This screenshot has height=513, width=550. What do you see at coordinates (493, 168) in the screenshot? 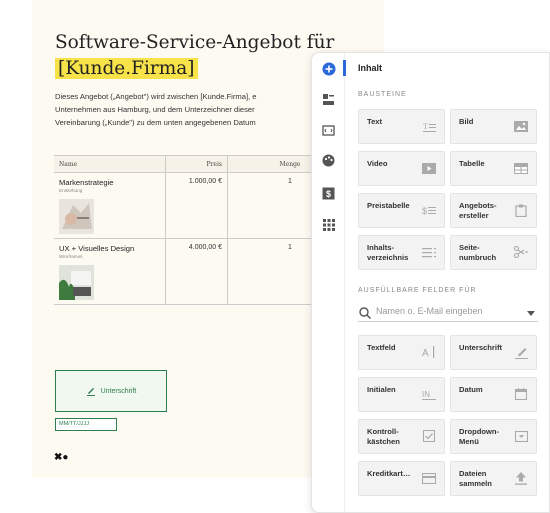
I see `block-table: Tabelle` at bounding box center [493, 168].